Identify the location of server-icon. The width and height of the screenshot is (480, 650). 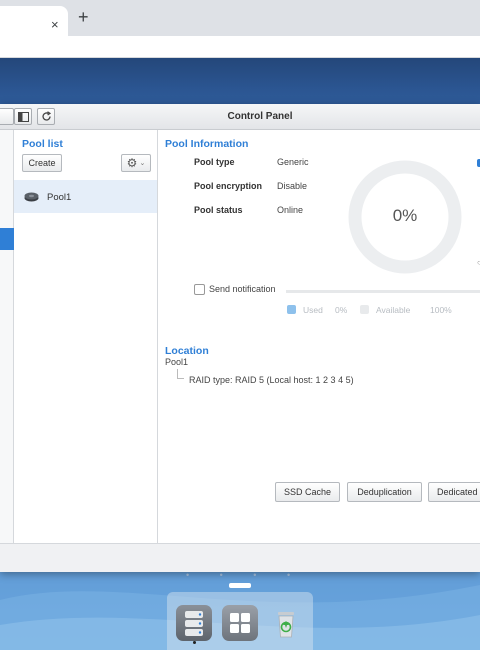
(194, 623).